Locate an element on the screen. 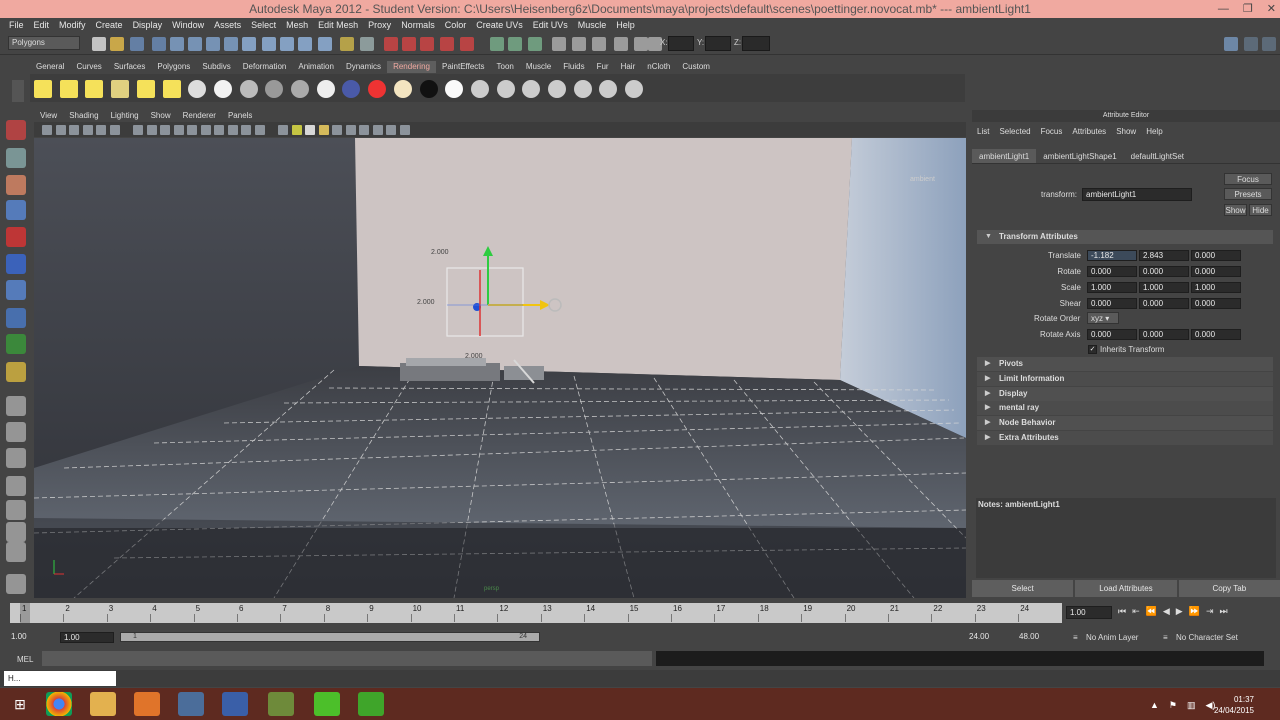 The height and width of the screenshot is (720, 1280). chrome-icon is located at coordinates (59, 704).